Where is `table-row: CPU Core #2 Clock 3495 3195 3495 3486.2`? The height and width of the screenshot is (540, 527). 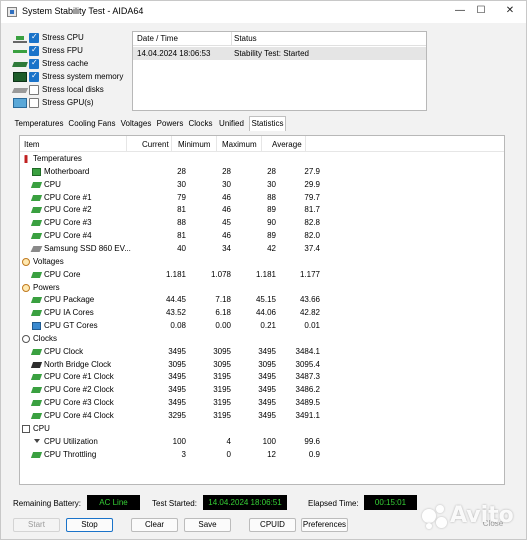 table-row: CPU Core #2 Clock 3495 3195 3495 3486.2 is located at coordinates (262, 390).